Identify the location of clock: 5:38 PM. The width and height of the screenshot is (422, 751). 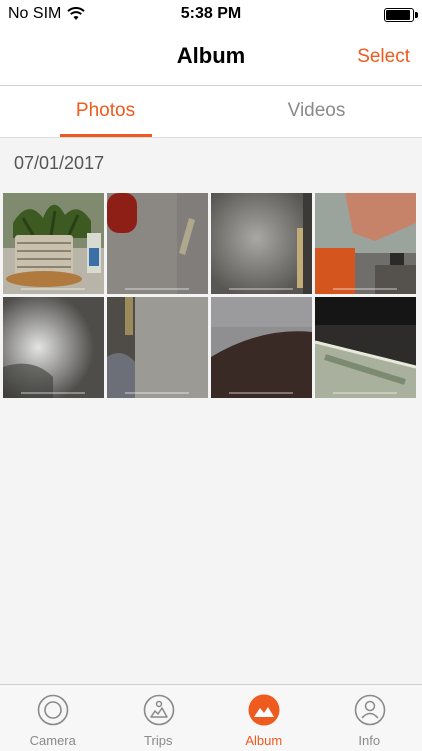
(211, 14).